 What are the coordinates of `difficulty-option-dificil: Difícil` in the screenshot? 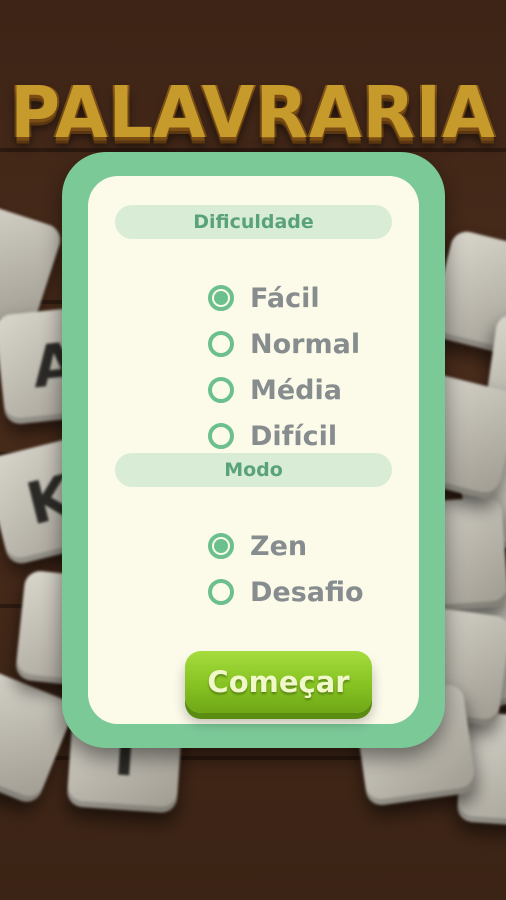 It's located at (272, 436).